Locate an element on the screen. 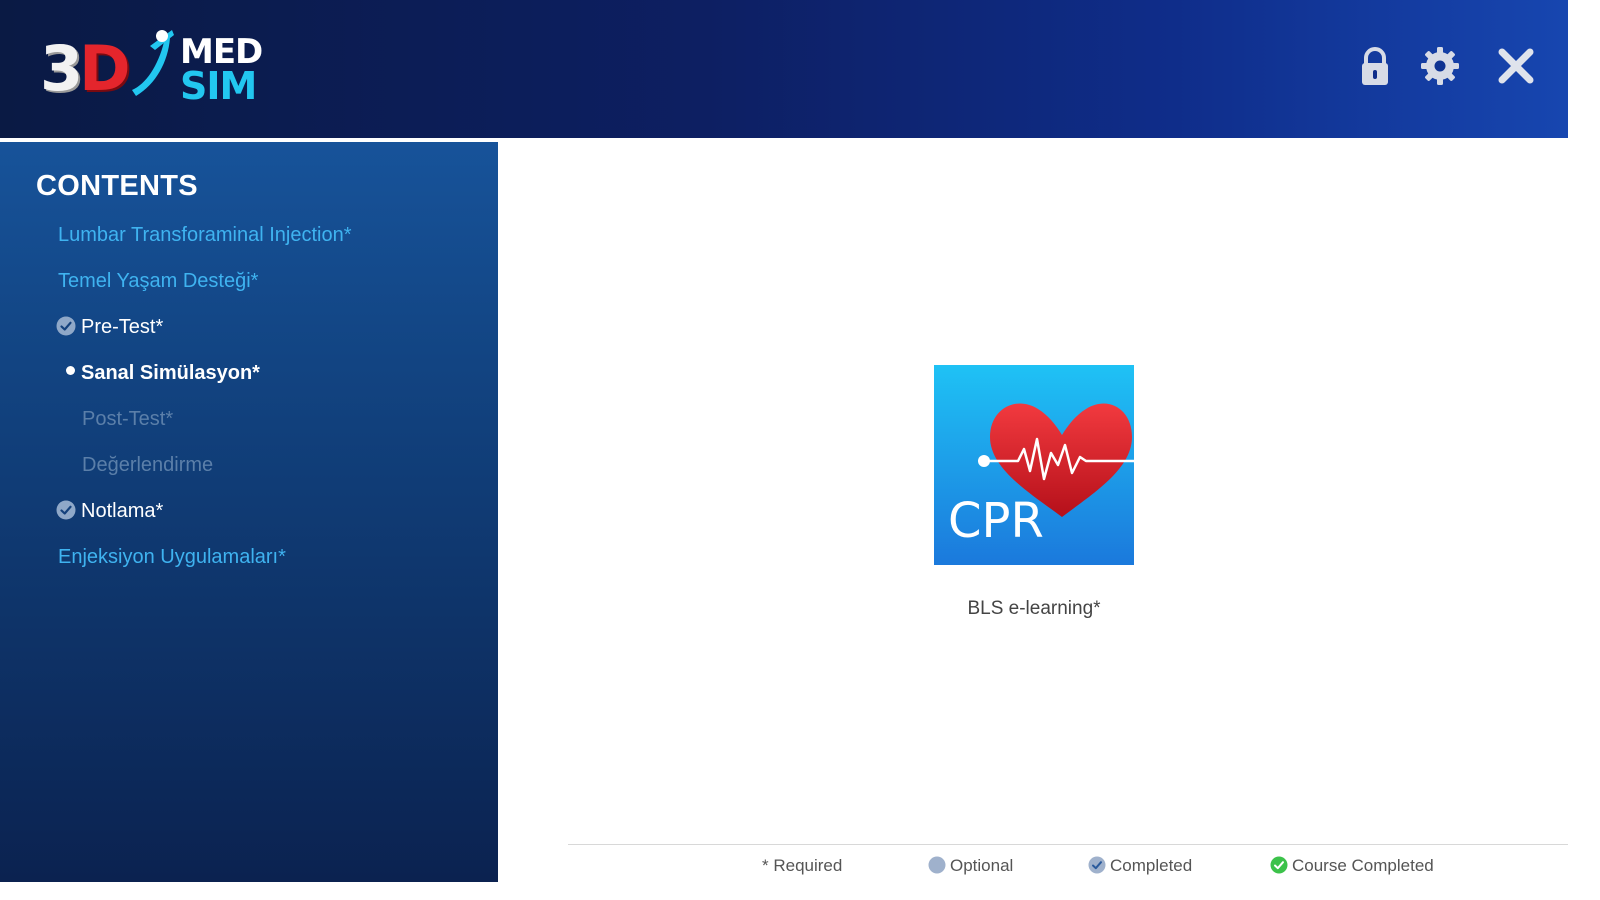 The height and width of the screenshot is (900, 1600). sidebar-item-label: Enjeksiyon Uygulamaları* is located at coordinates (172, 557).